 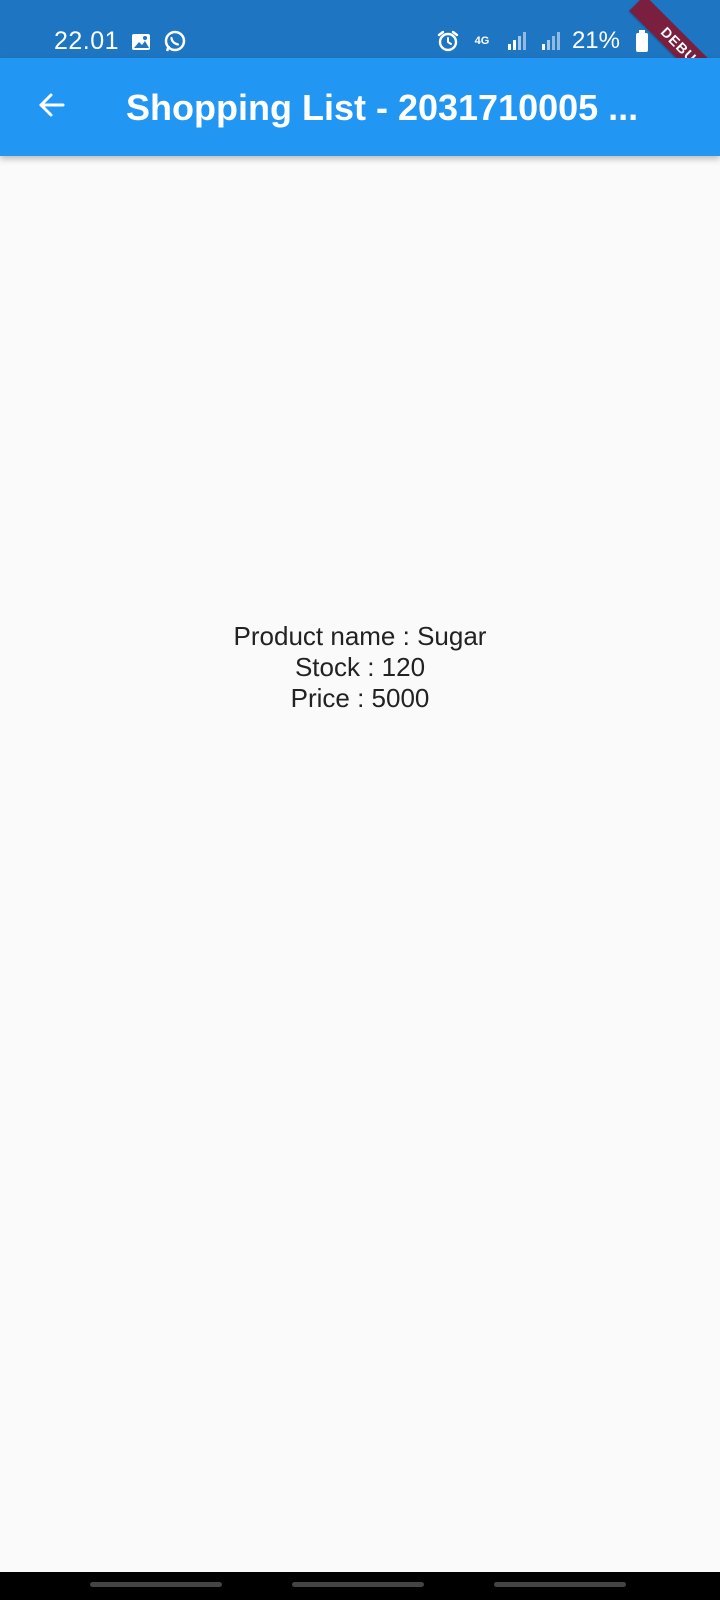 What do you see at coordinates (156, 1584) in the screenshot?
I see `nav-recents-handle` at bounding box center [156, 1584].